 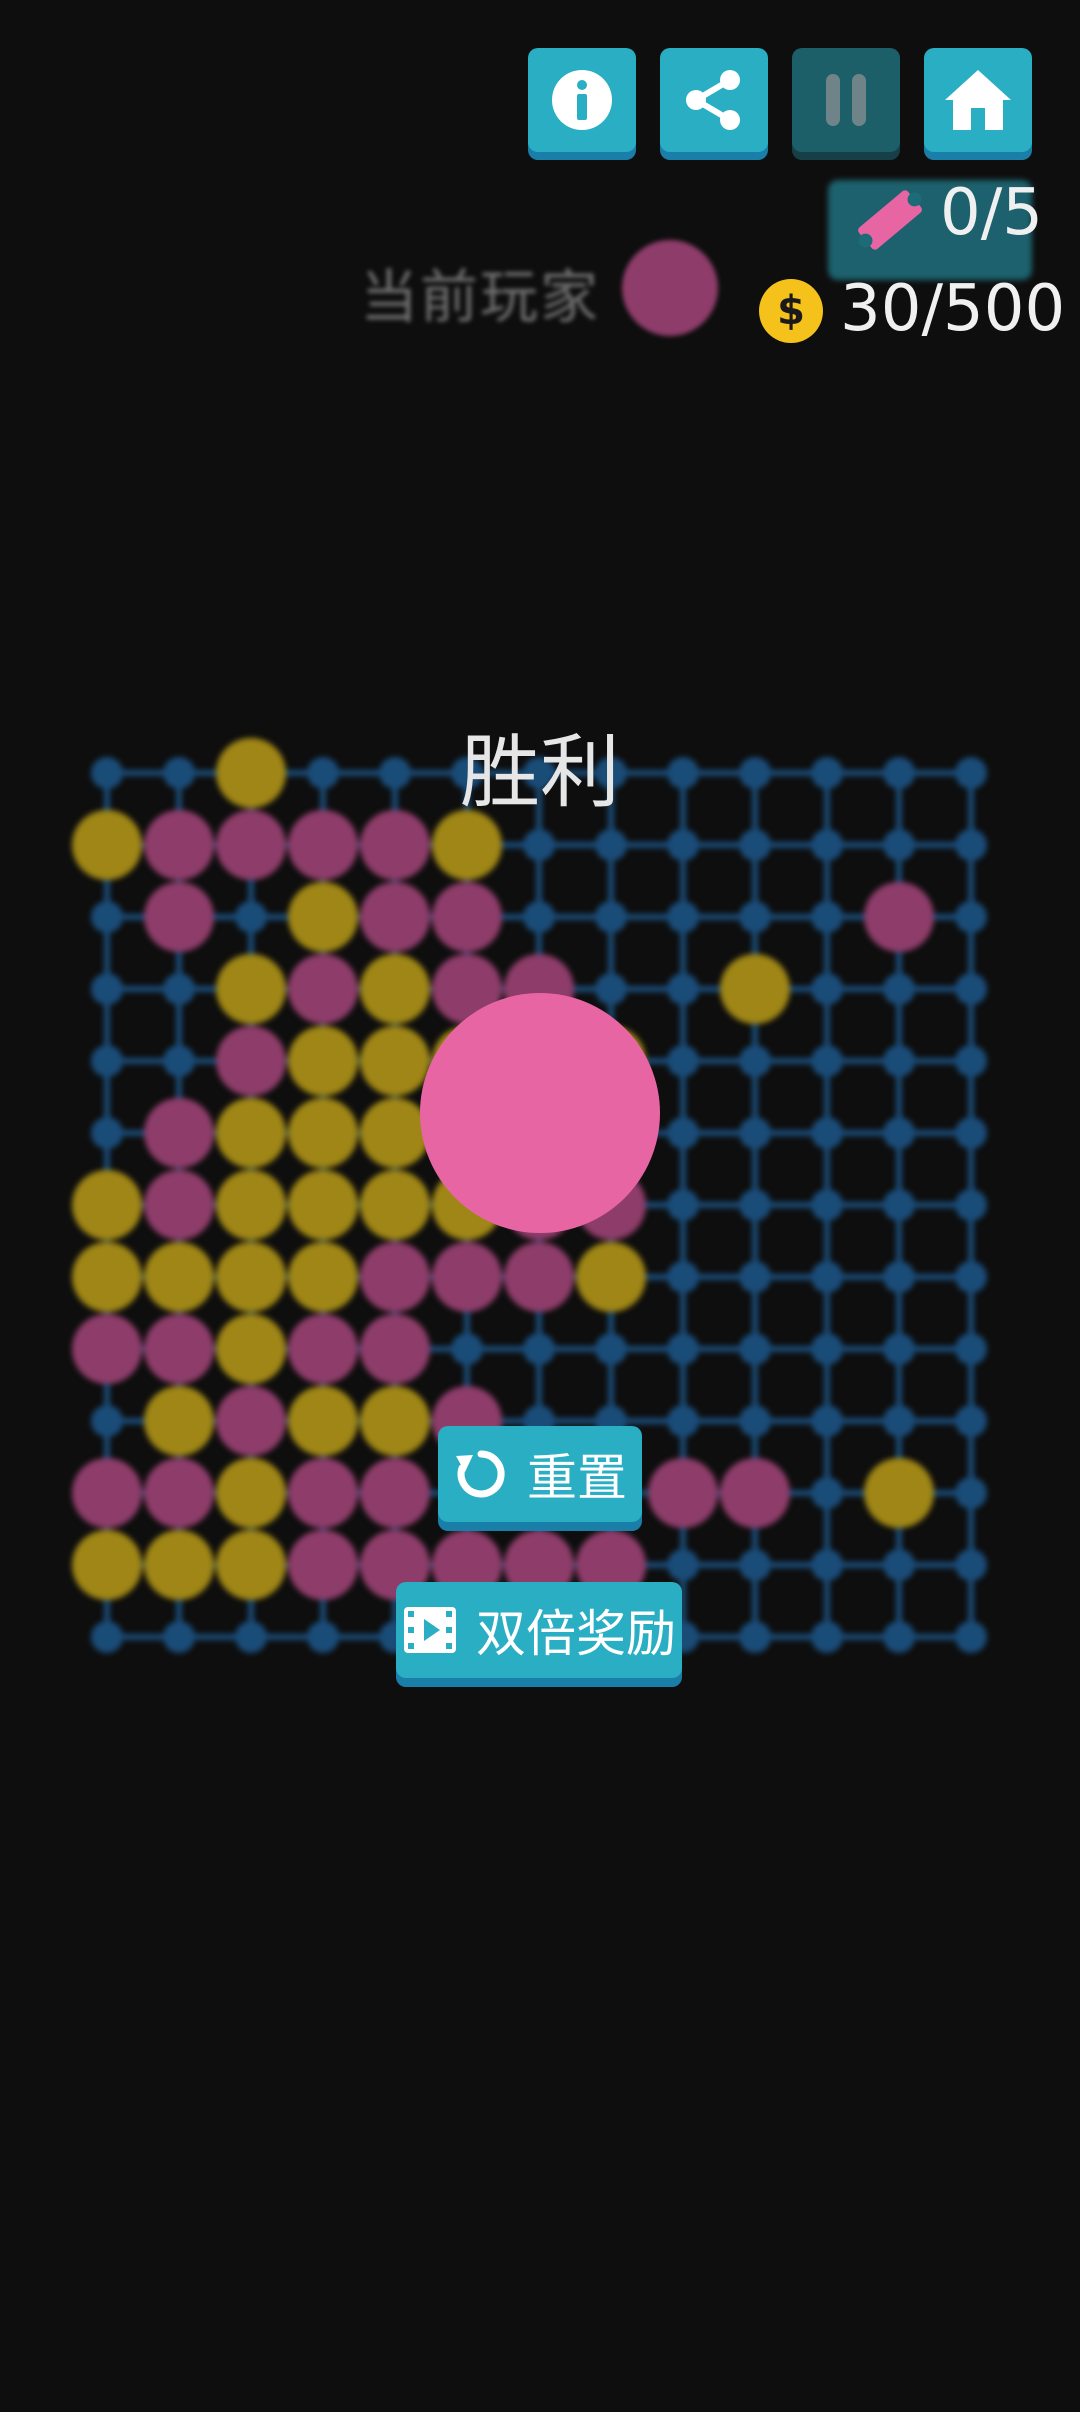 I want to click on result-title: 胜利, so click(x=540, y=772).